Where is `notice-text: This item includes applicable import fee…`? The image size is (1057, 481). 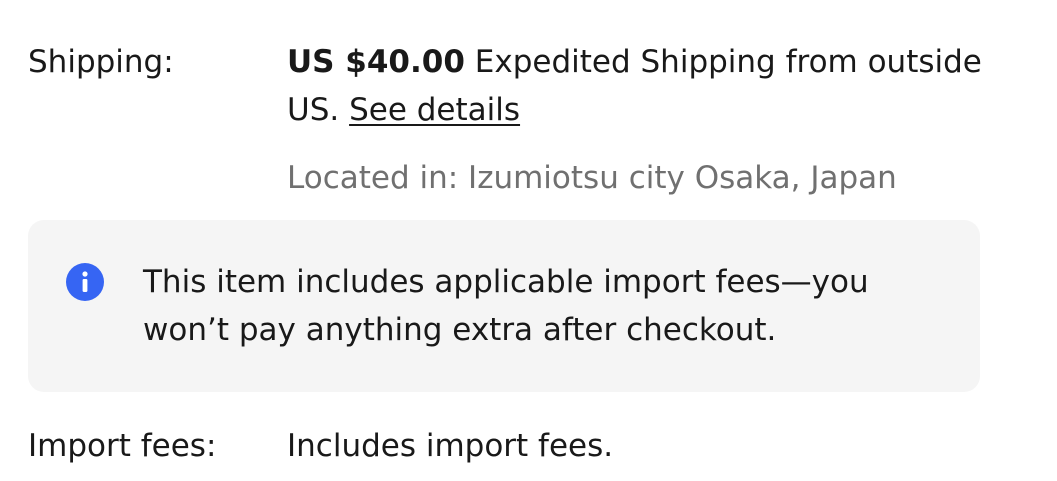
notice-text: This item includes applicable import fee… is located at coordinates (506, 306).